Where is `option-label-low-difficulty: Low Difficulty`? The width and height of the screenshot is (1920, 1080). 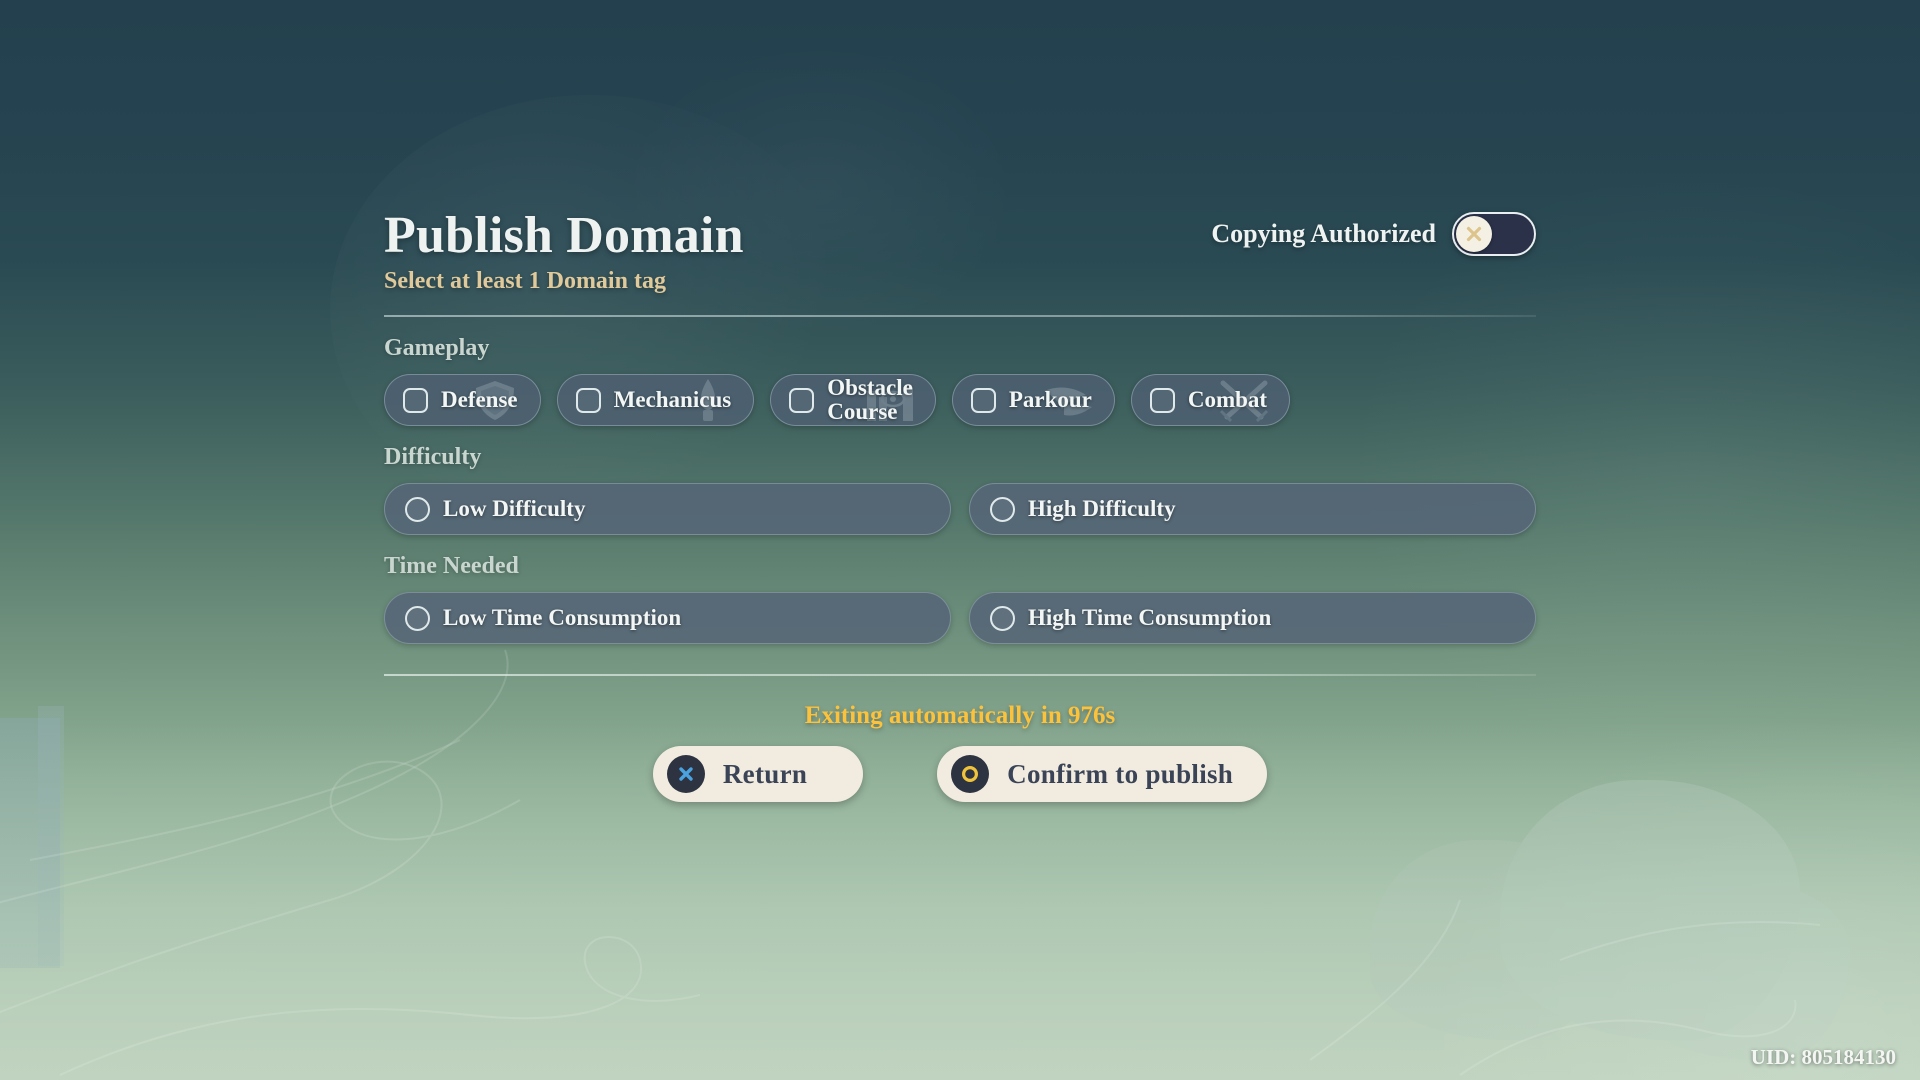 option-label-low-difficulty: Low Difficulty is located at coordinates (514, 508).